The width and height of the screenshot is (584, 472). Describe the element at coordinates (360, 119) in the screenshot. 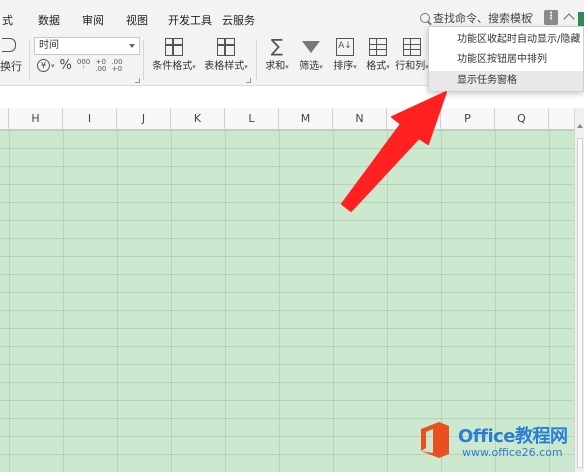

I see `column-header: N` at that location.